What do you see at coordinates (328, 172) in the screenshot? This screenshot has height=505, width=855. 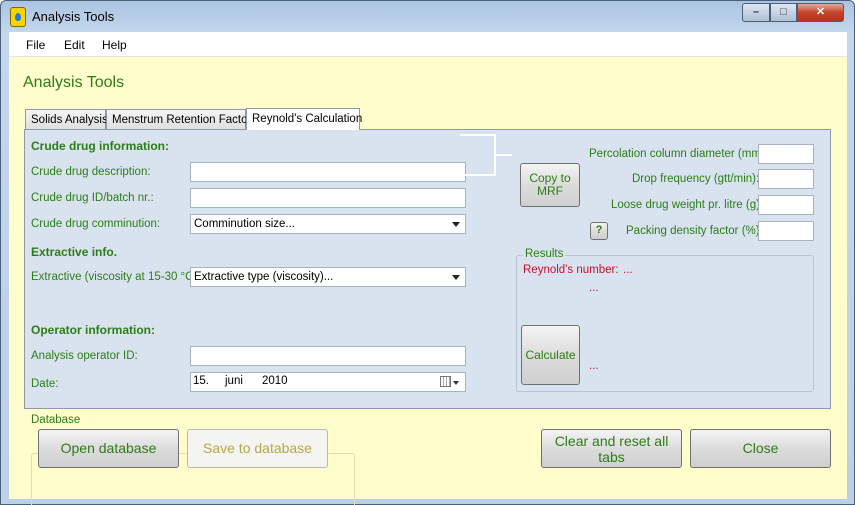 I see `crude-description-input` at bounding box center [328, 172].